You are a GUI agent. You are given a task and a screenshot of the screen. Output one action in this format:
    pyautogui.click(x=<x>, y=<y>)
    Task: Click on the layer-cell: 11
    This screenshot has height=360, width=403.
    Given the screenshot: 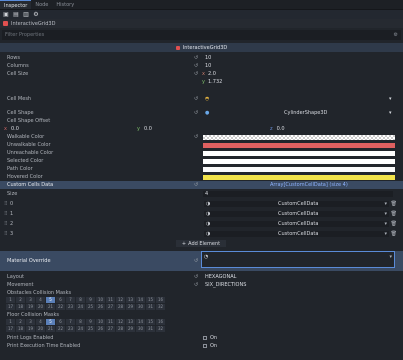 What is the action you would take?
    pyautogui.click(x=110, y=300)
    